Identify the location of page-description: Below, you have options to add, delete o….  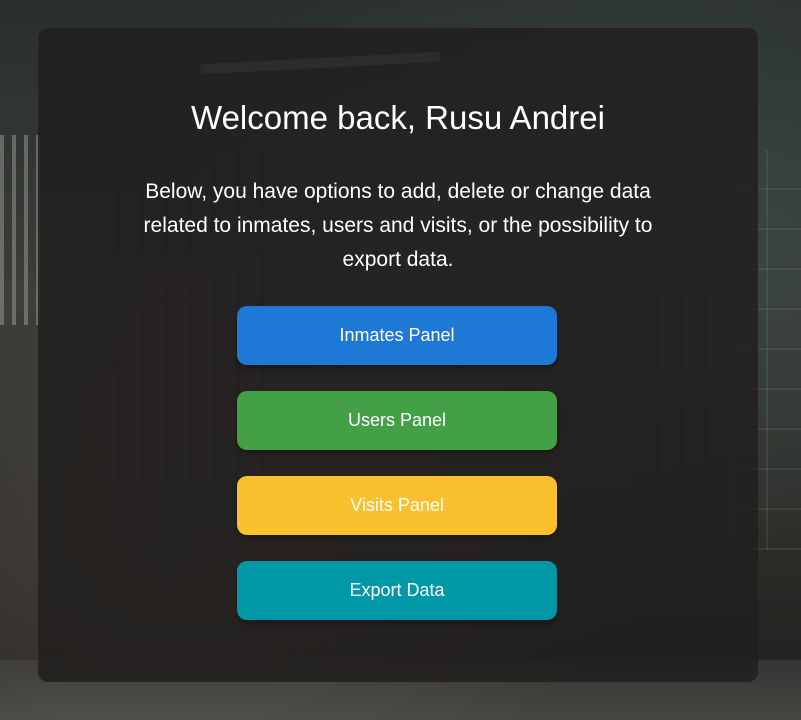
(398, 225).